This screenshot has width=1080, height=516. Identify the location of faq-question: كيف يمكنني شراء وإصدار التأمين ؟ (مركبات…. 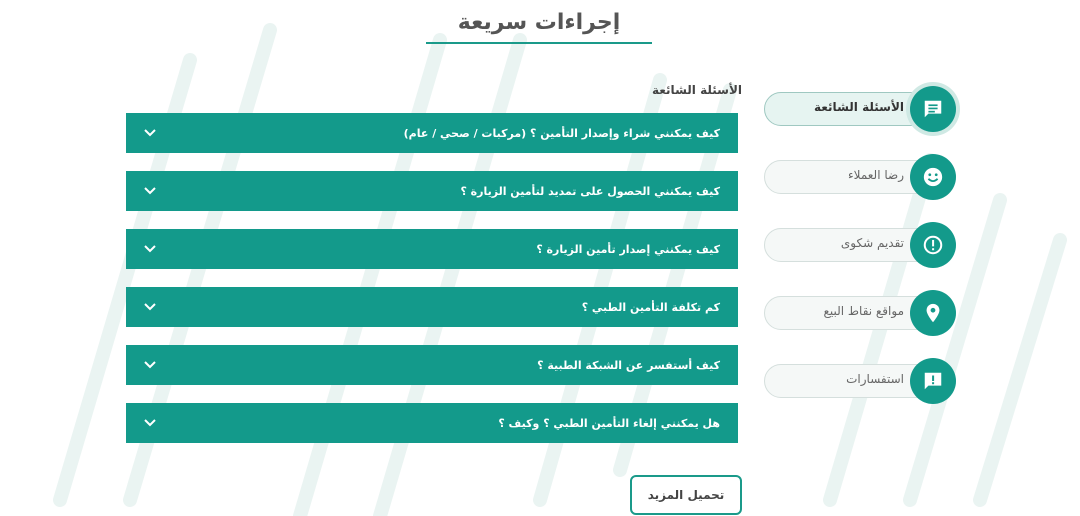
(561, 133).